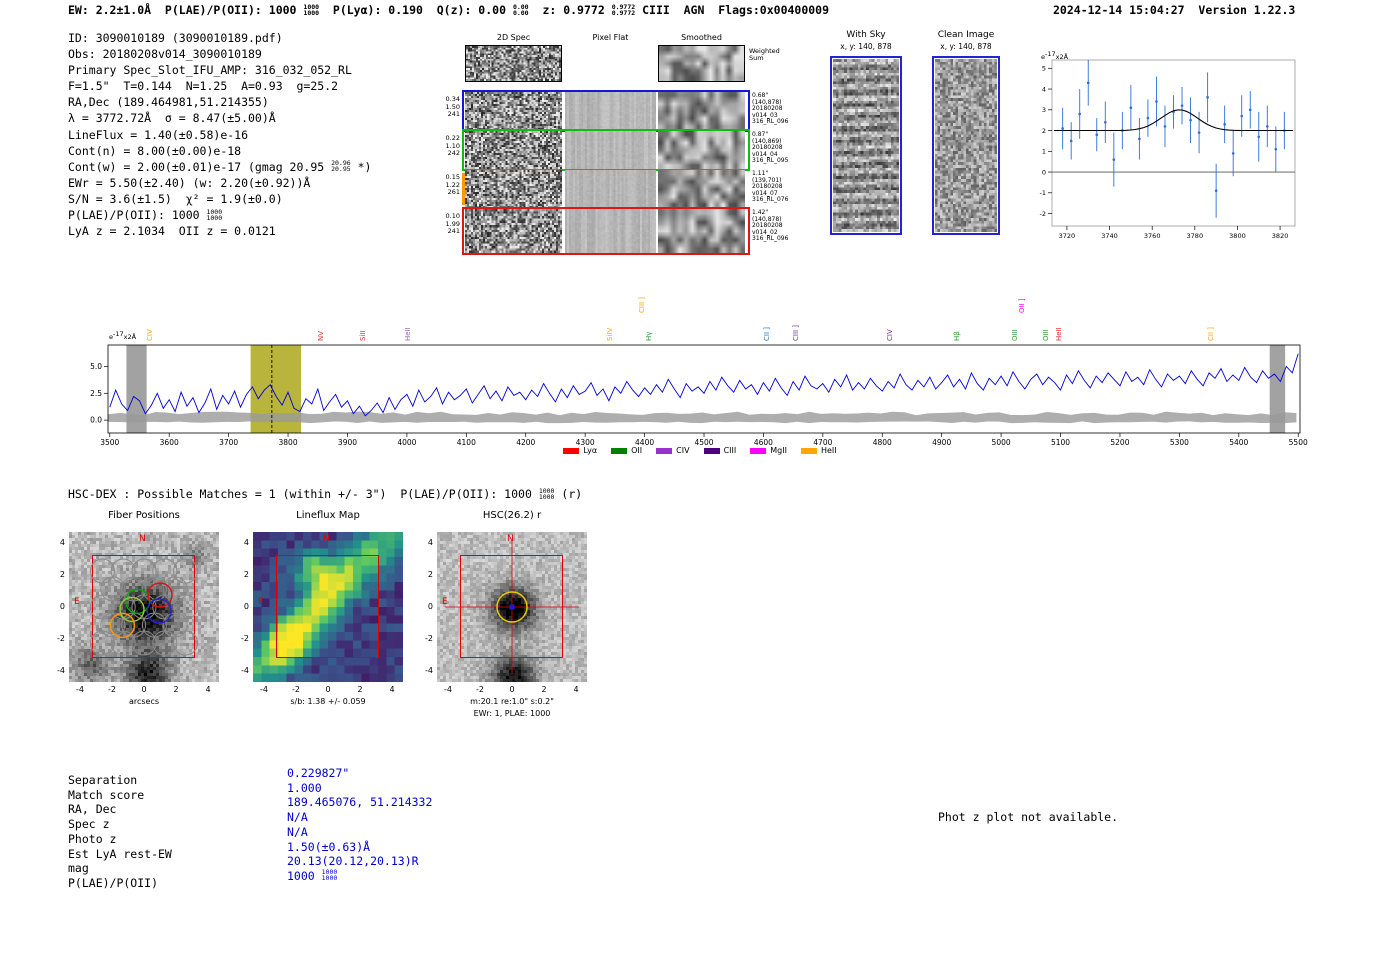 This screenshot has width=1400, height=953. I want to click on info-line: RA,Dec (189.464981,51.214355), so click(219, 102).